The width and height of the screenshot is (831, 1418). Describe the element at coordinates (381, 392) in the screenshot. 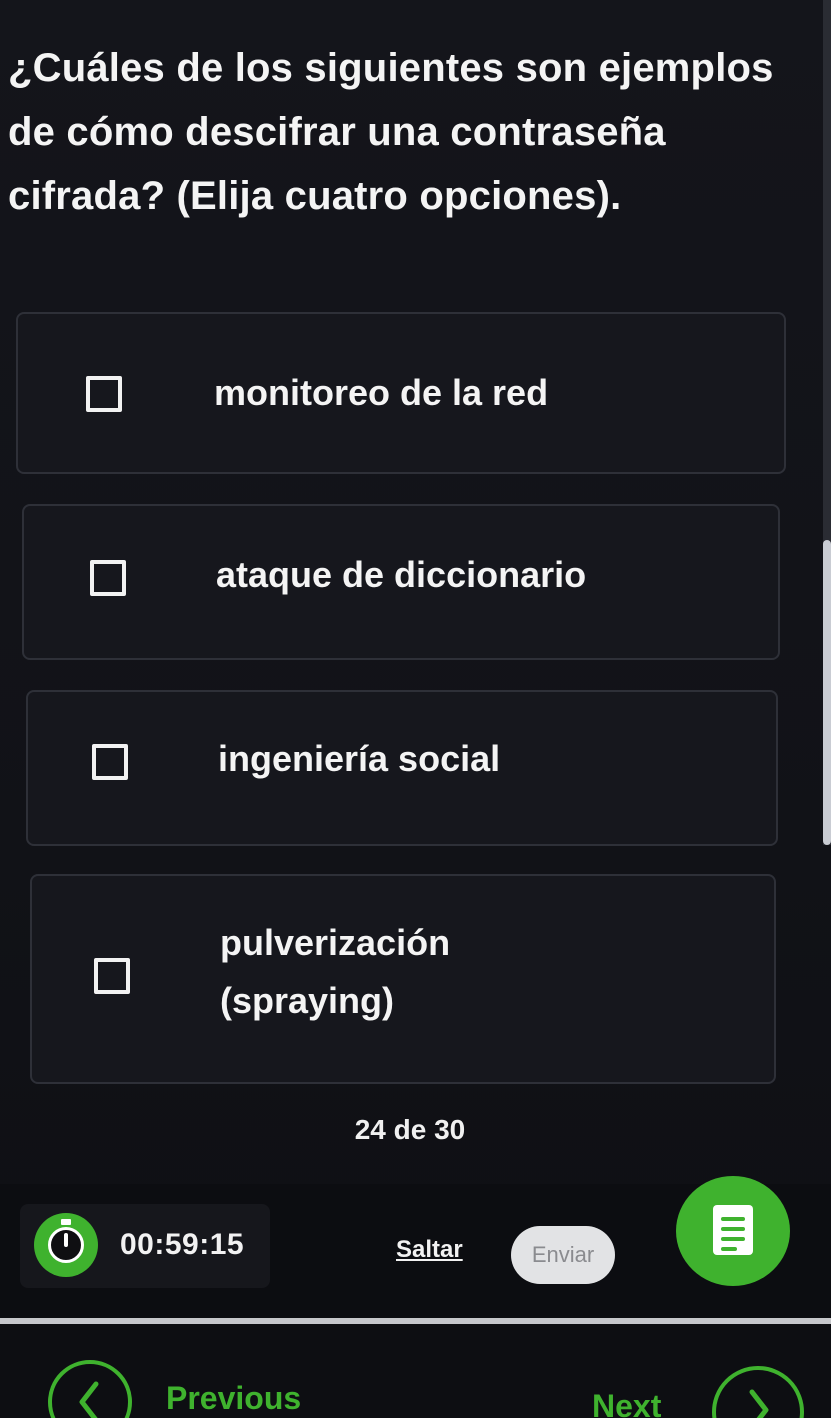

I see `option-label: monitoreo de la red` at that location.